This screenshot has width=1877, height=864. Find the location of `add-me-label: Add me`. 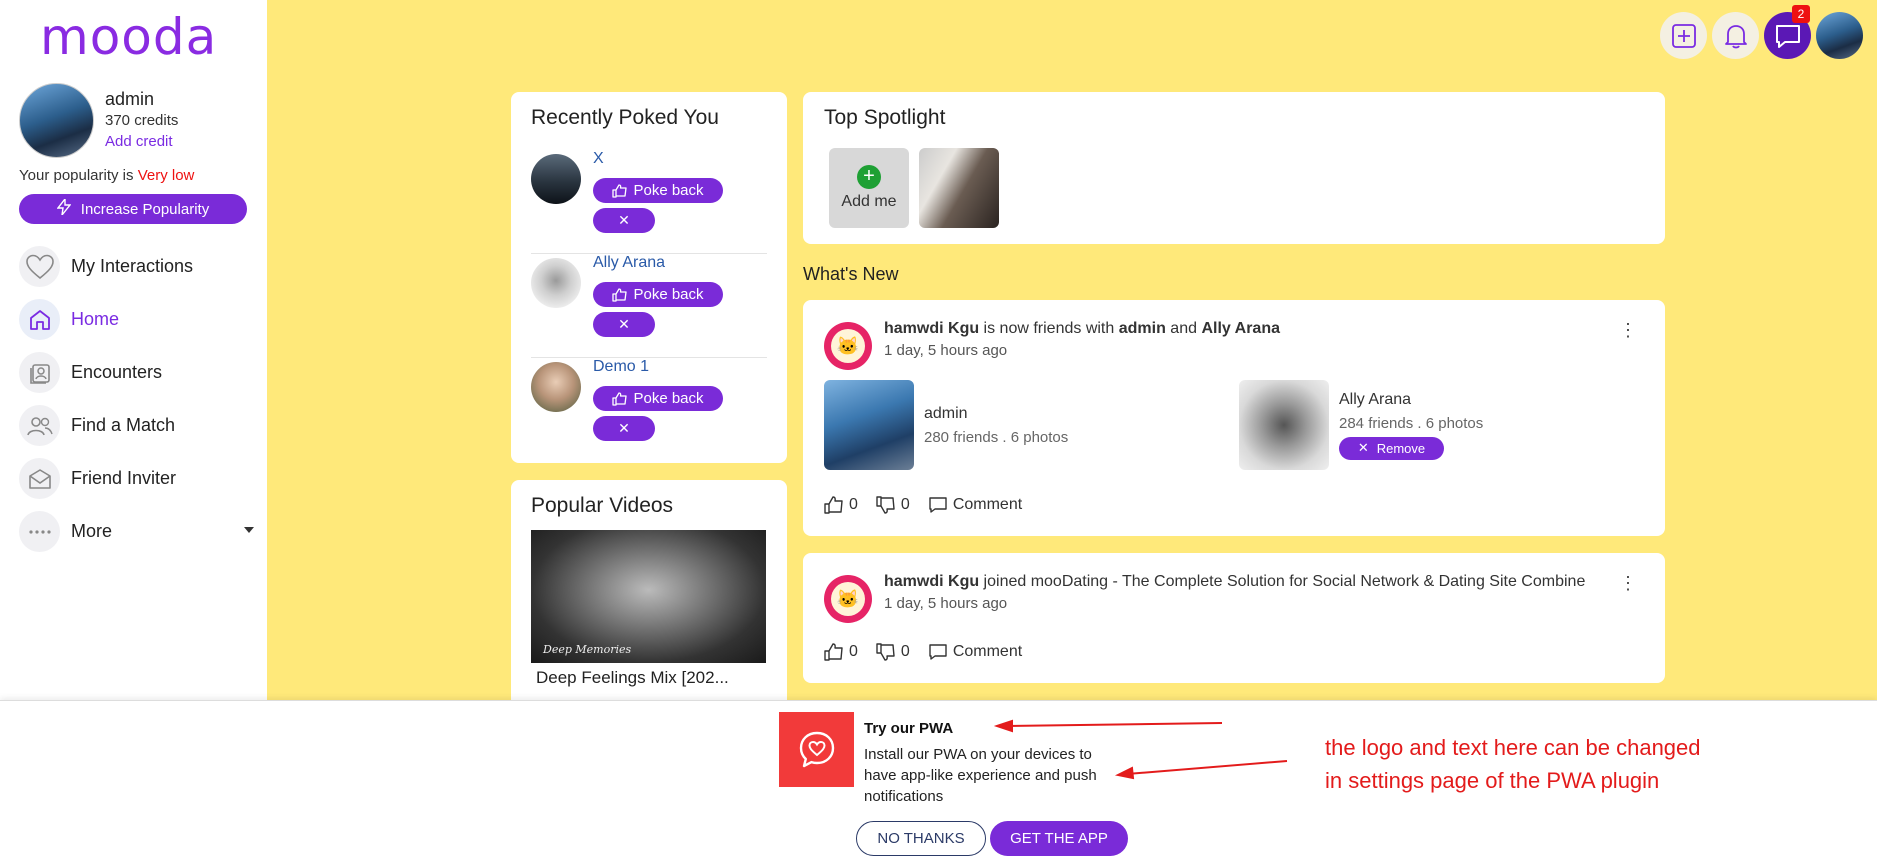

add-me-label: Add me is located at coordinates (869, 201).